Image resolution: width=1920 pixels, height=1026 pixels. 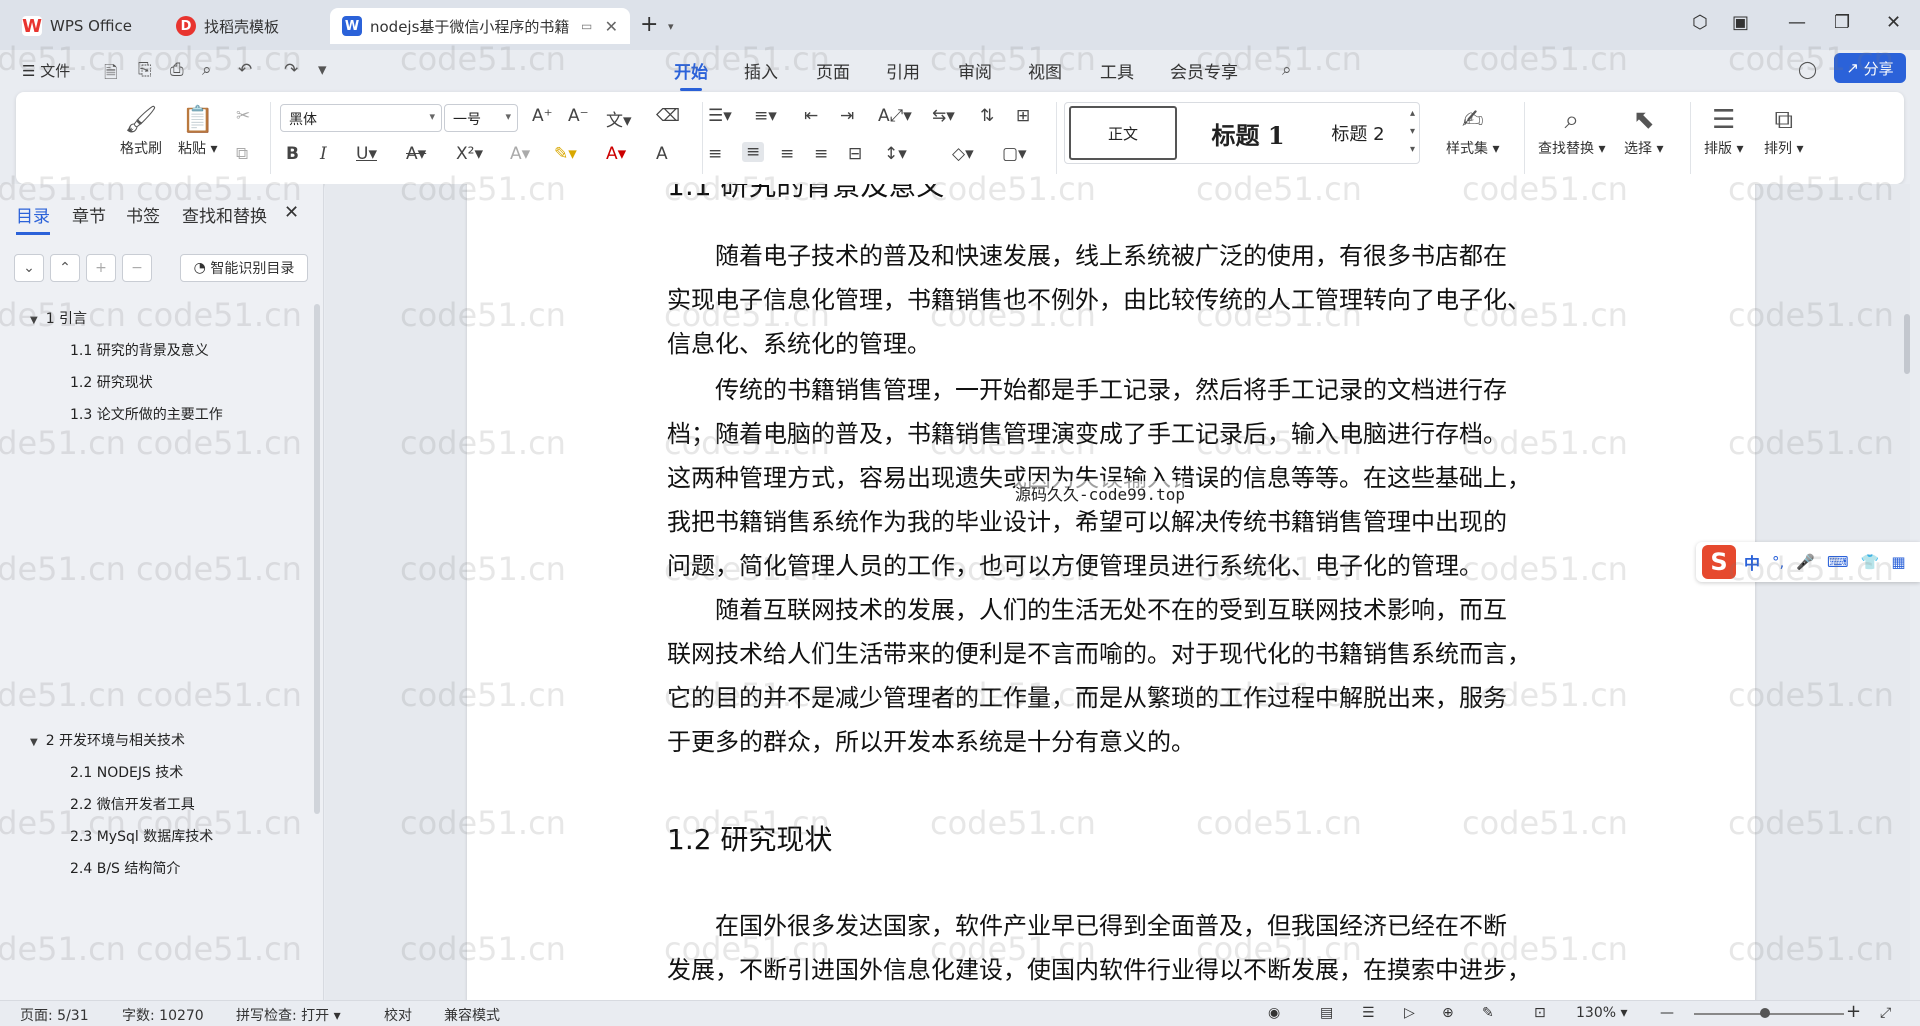 What do you see at coordinates (89, 214) in the screenshot?
I see `sidebar-tab-chapters: 章节` at bounding box center [89, 214].